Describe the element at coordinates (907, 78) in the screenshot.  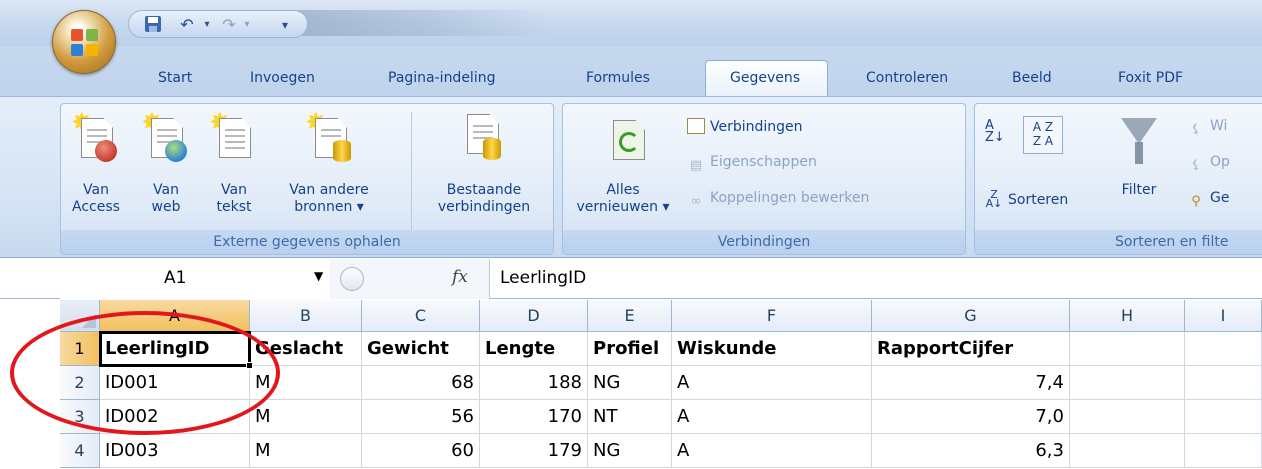
I see `tab-controleren: Controleren` at that location.